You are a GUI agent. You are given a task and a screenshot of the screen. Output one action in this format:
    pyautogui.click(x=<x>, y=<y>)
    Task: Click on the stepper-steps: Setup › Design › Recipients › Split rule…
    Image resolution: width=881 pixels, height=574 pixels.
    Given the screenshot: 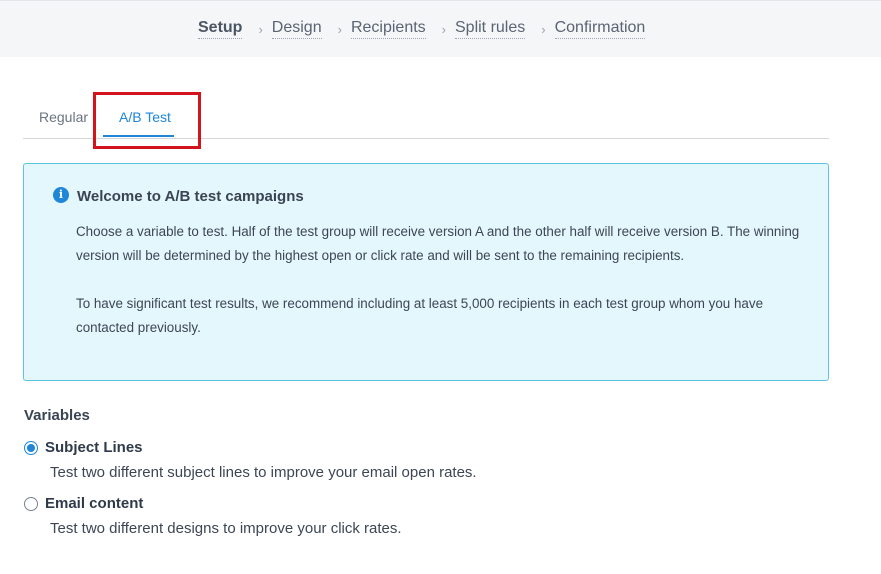 What is the action you would take?
    pyautogui.click(x=422, y=29)
    